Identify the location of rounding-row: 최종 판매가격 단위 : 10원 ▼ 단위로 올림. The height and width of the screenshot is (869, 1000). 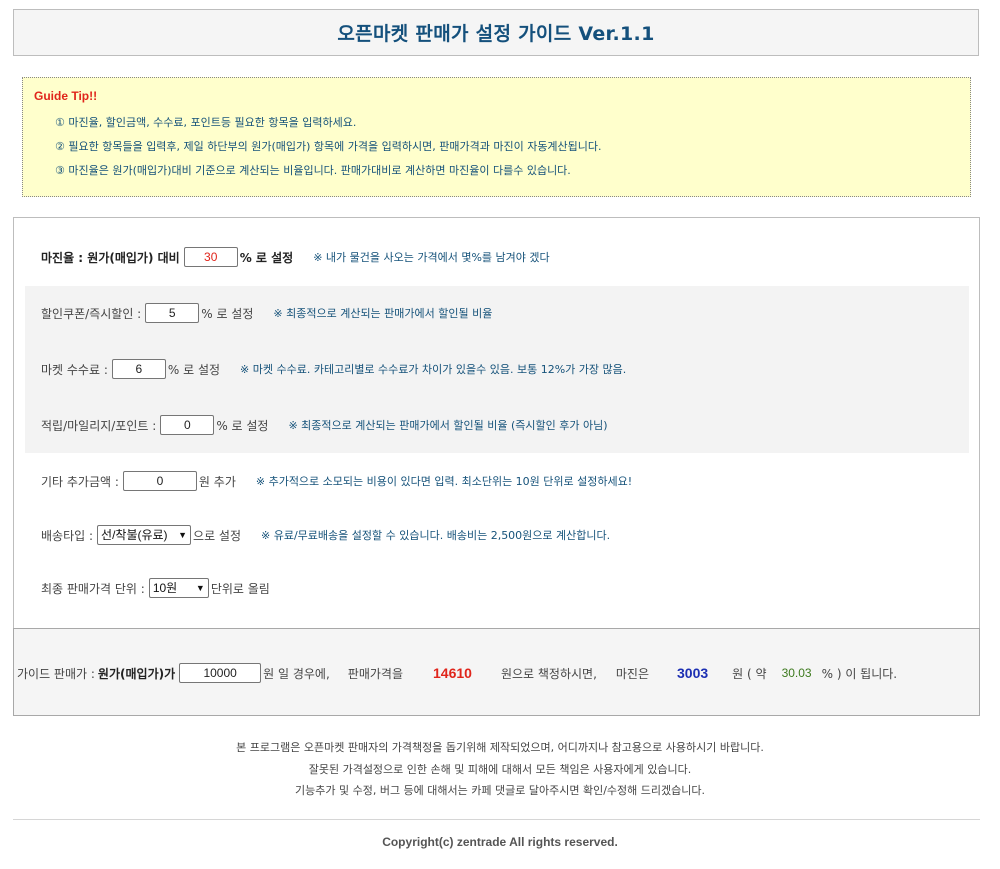
(155, 588).